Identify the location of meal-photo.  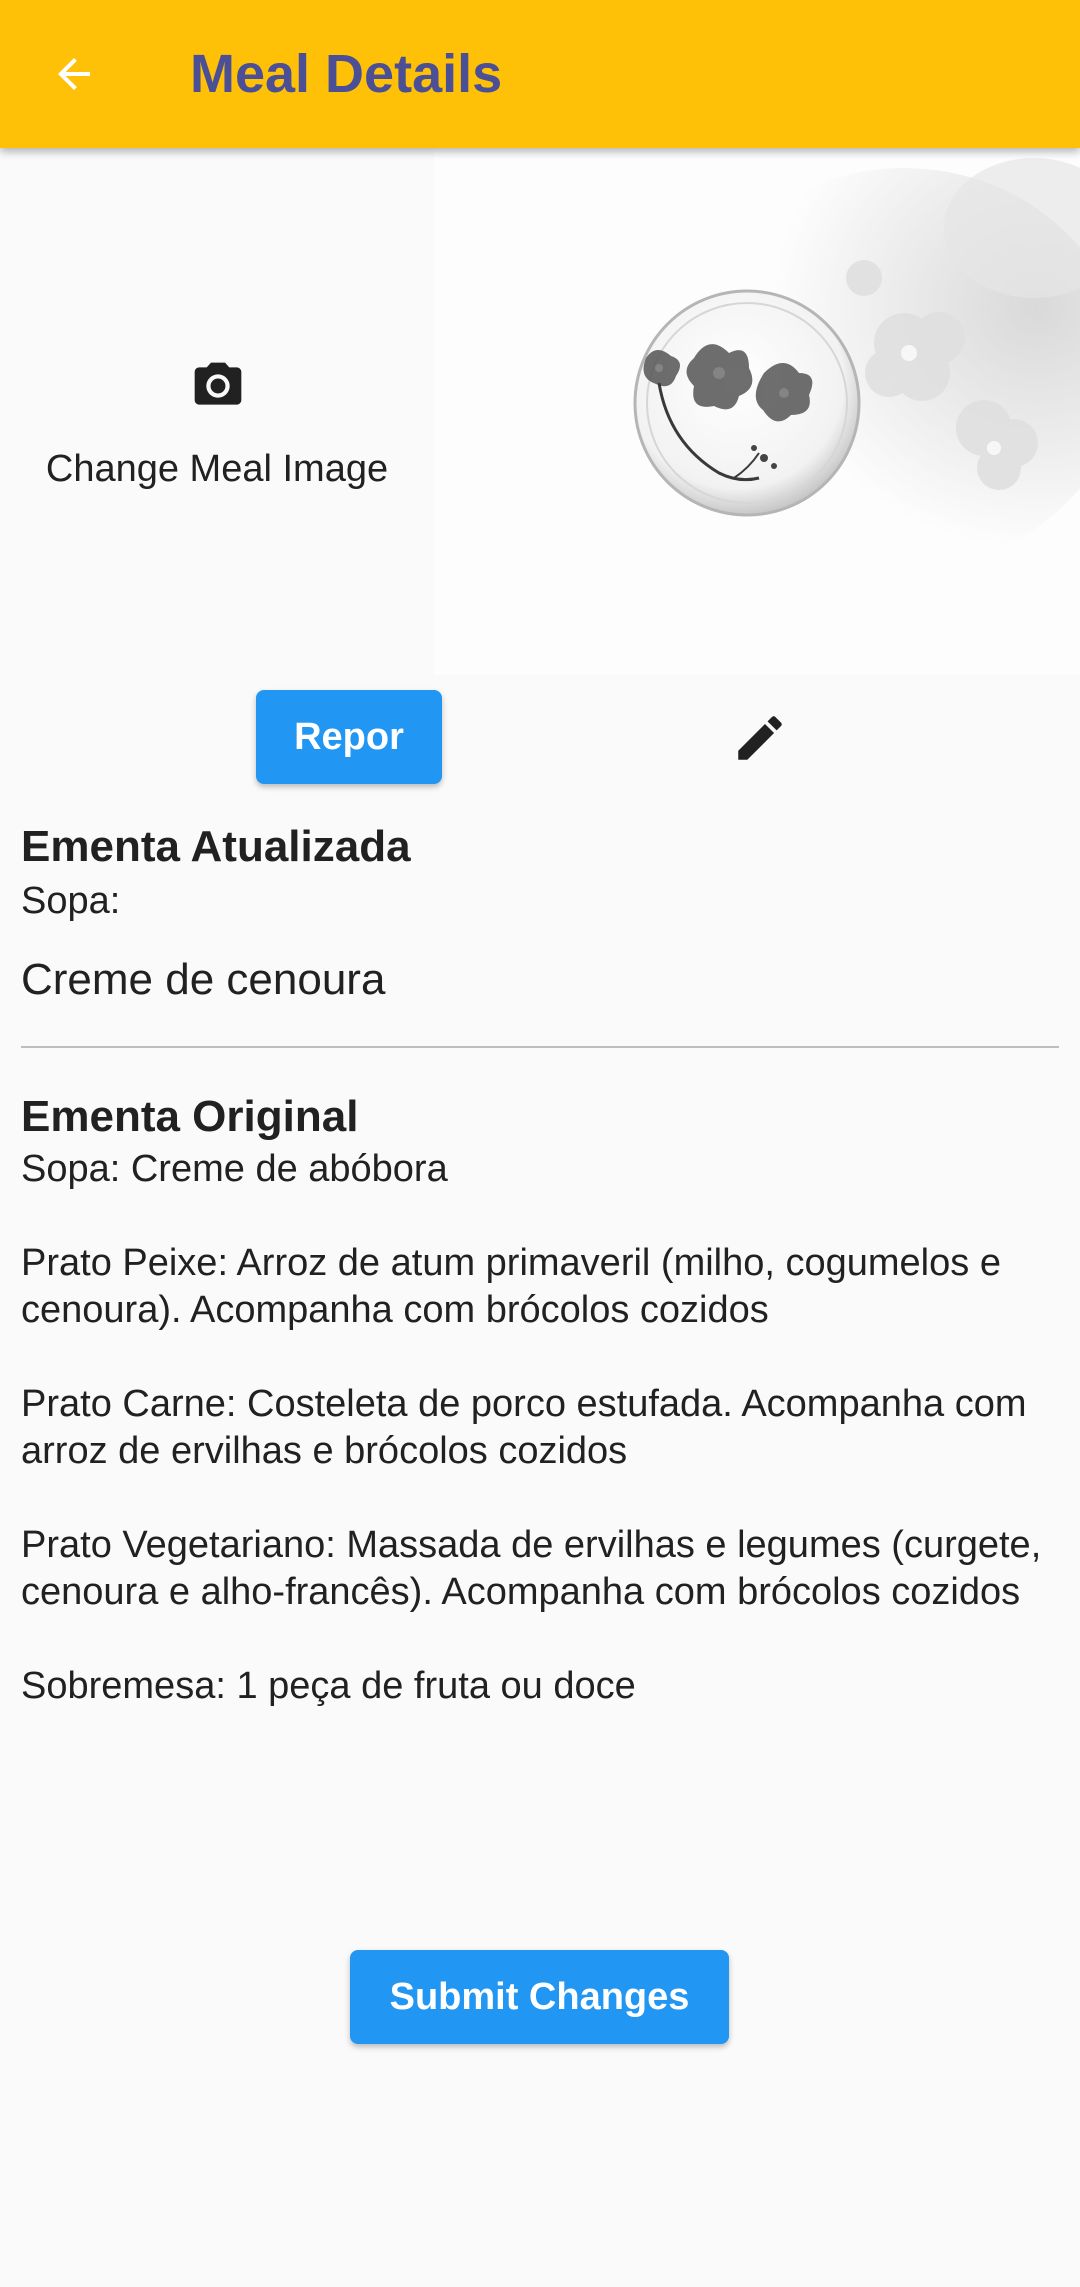
(757, 411).